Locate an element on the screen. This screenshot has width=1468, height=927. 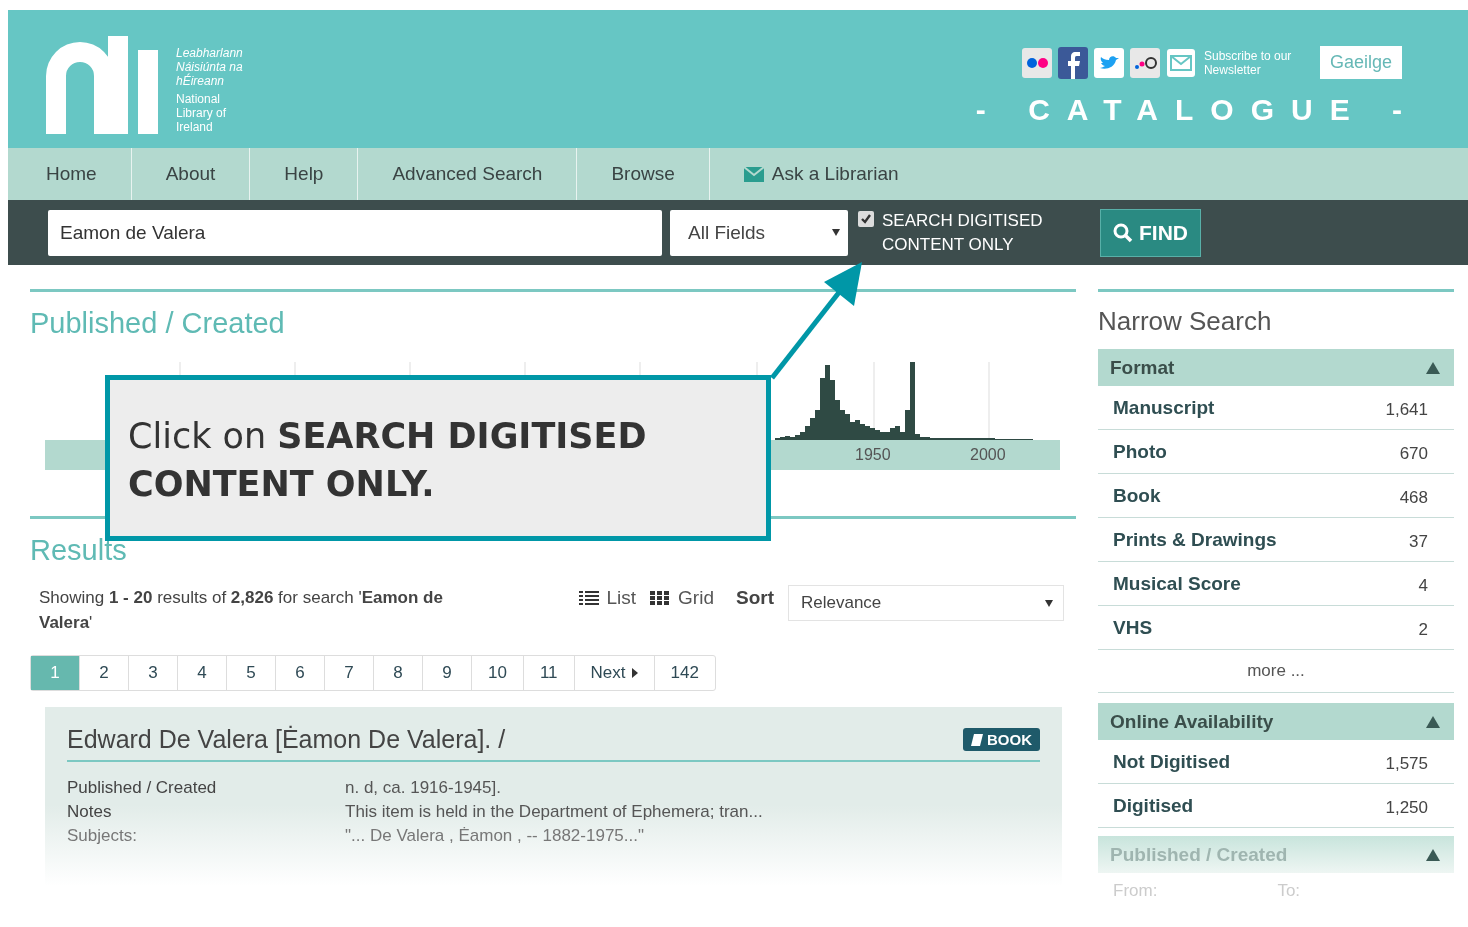
pagination-link: 11 is located at coordinates (549, 673).